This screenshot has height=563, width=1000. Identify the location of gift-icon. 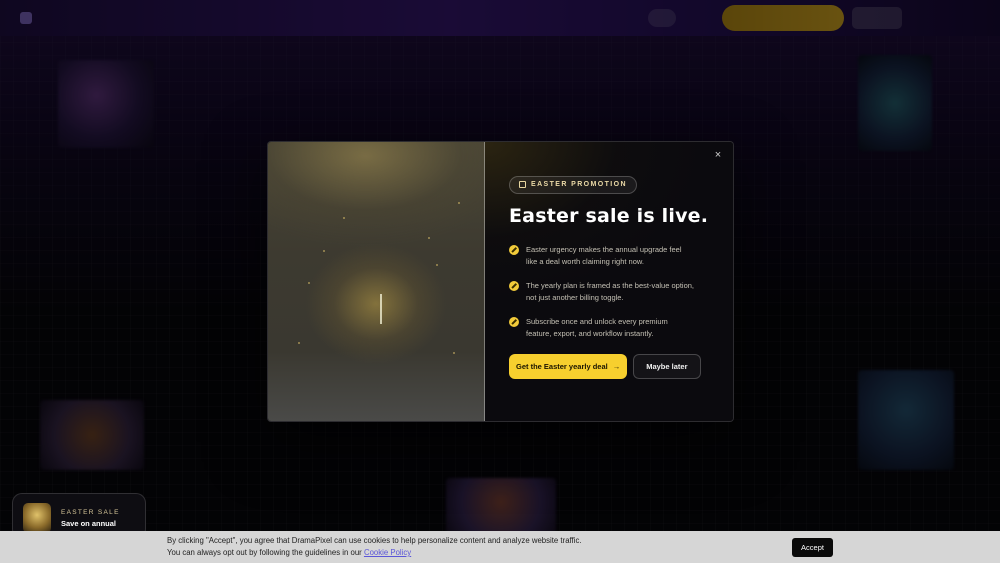
(522, 184).